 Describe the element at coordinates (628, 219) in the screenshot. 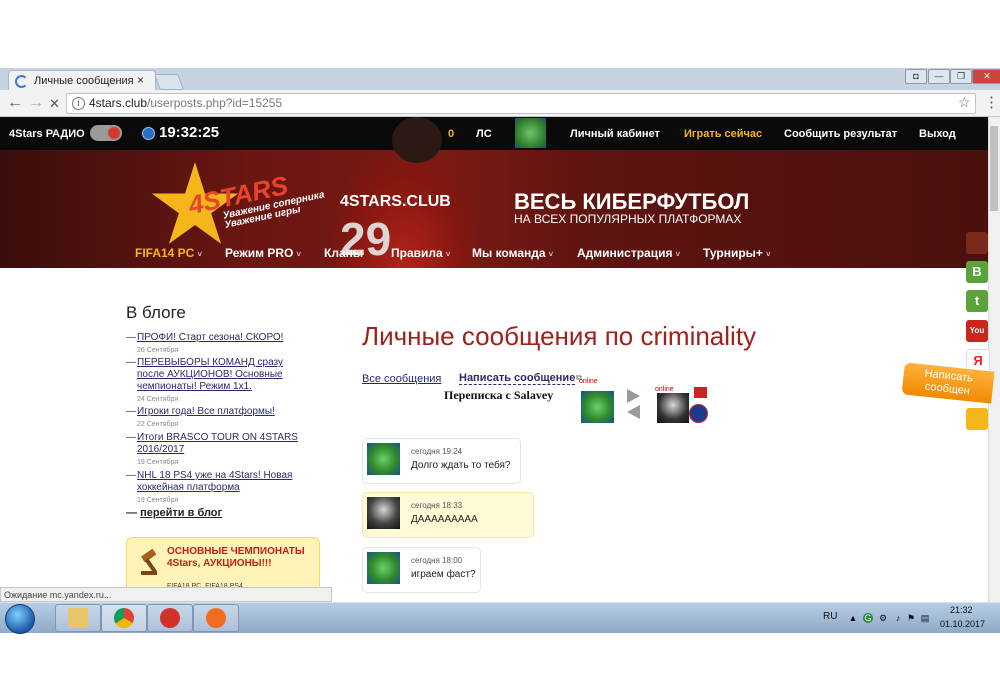

I see `banner-subheadline: НА ВСЕХ ПОПУЛЯРНЫХ ПЛАТФОРМАХ` at that location.